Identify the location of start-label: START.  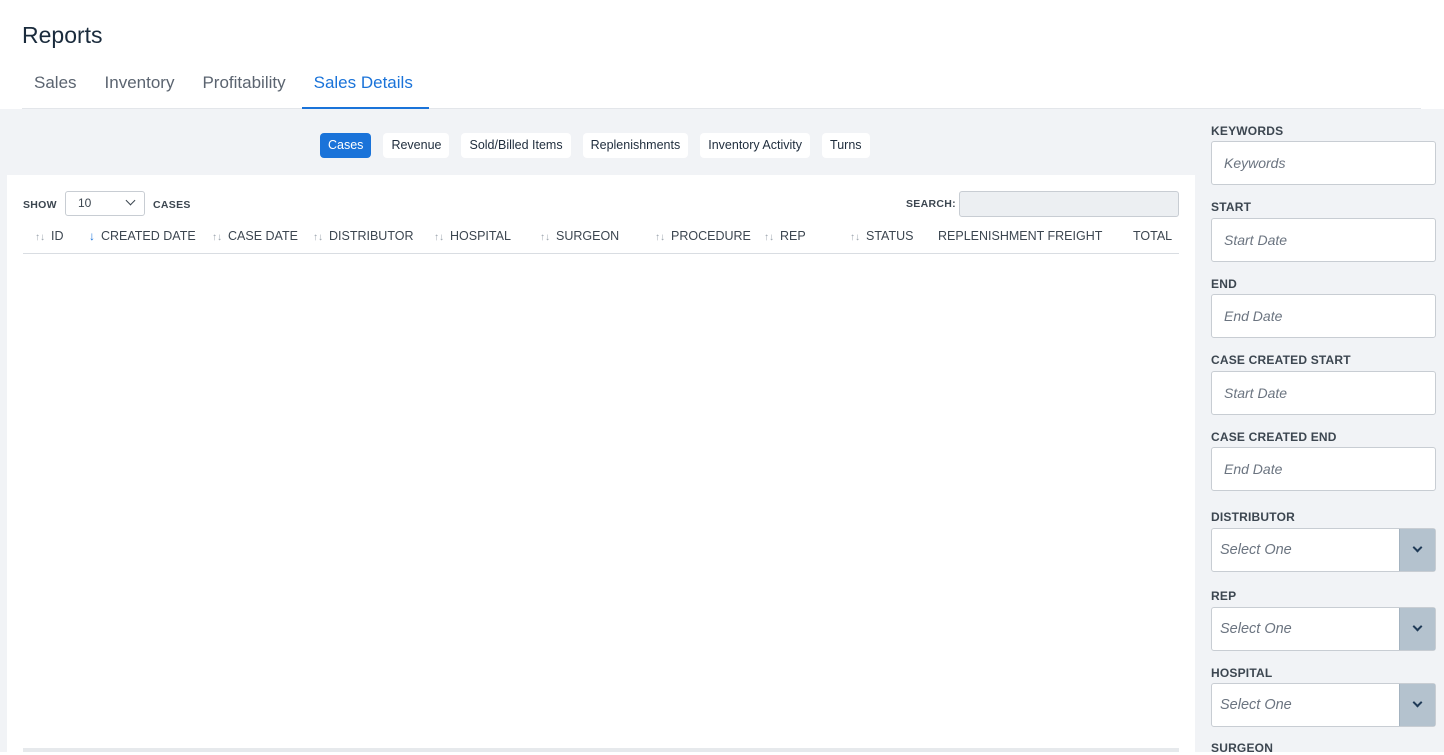
(1231, 207).